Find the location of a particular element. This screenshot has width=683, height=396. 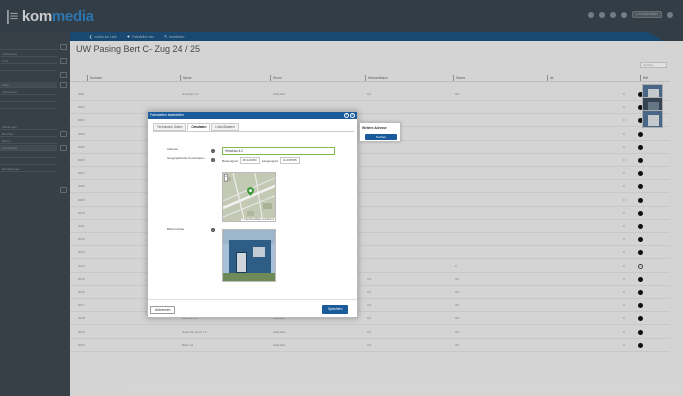

station-photo is located at coordinates (249, 255).